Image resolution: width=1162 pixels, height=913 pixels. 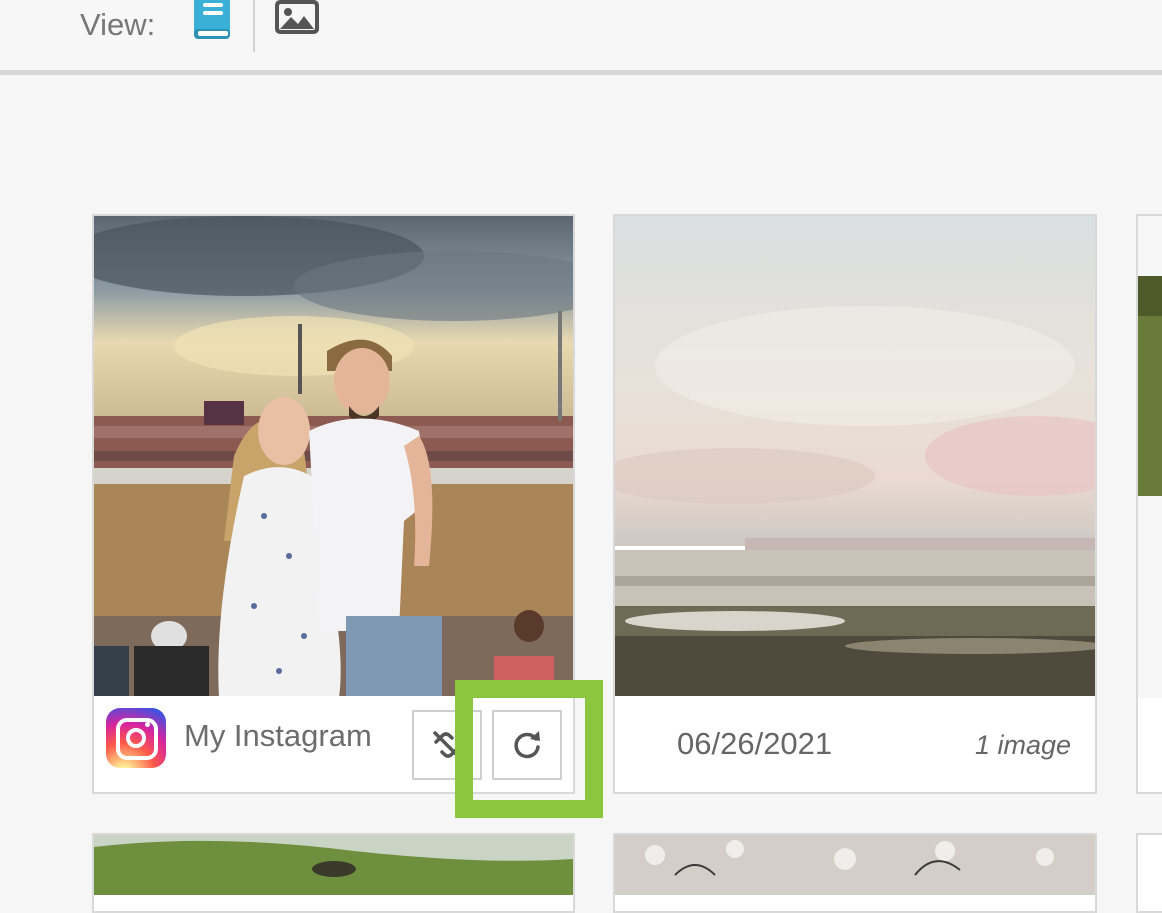 What do you see at coordinates (333, 865) in the screenshot?
I see `album-cover-landscape` at bounding box center [333, 865].